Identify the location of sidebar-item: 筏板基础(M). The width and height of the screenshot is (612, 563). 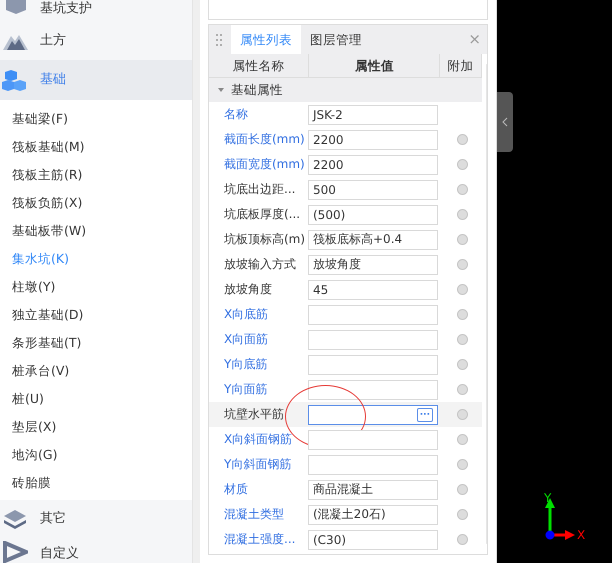
(96, 146).